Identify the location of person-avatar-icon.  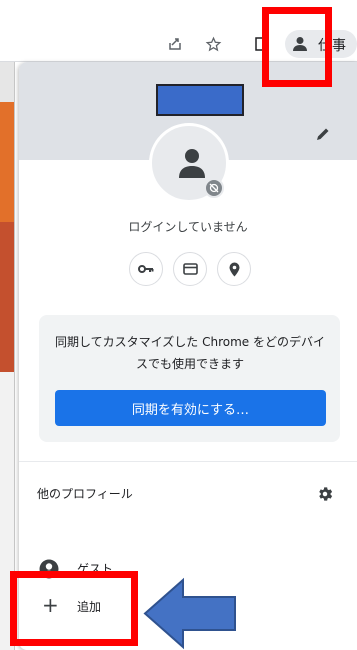
(192, 163).